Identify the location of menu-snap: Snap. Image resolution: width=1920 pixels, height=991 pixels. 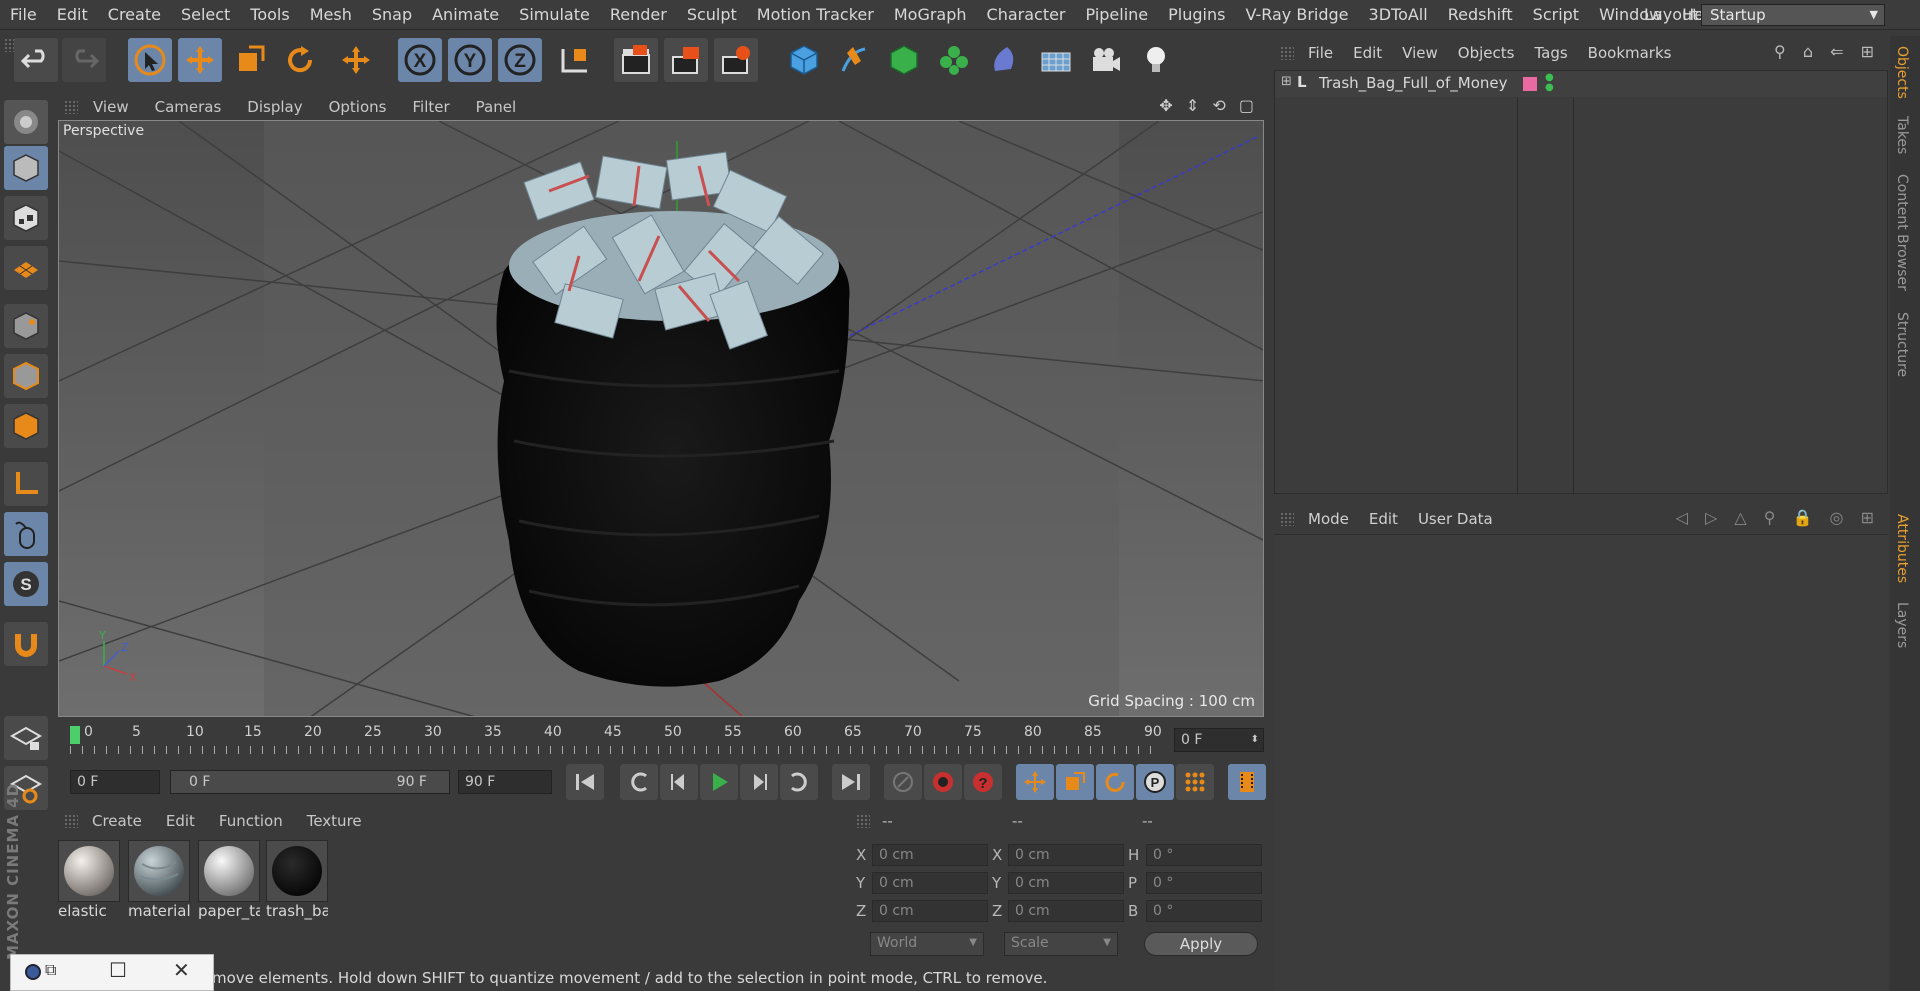
(392, 15).